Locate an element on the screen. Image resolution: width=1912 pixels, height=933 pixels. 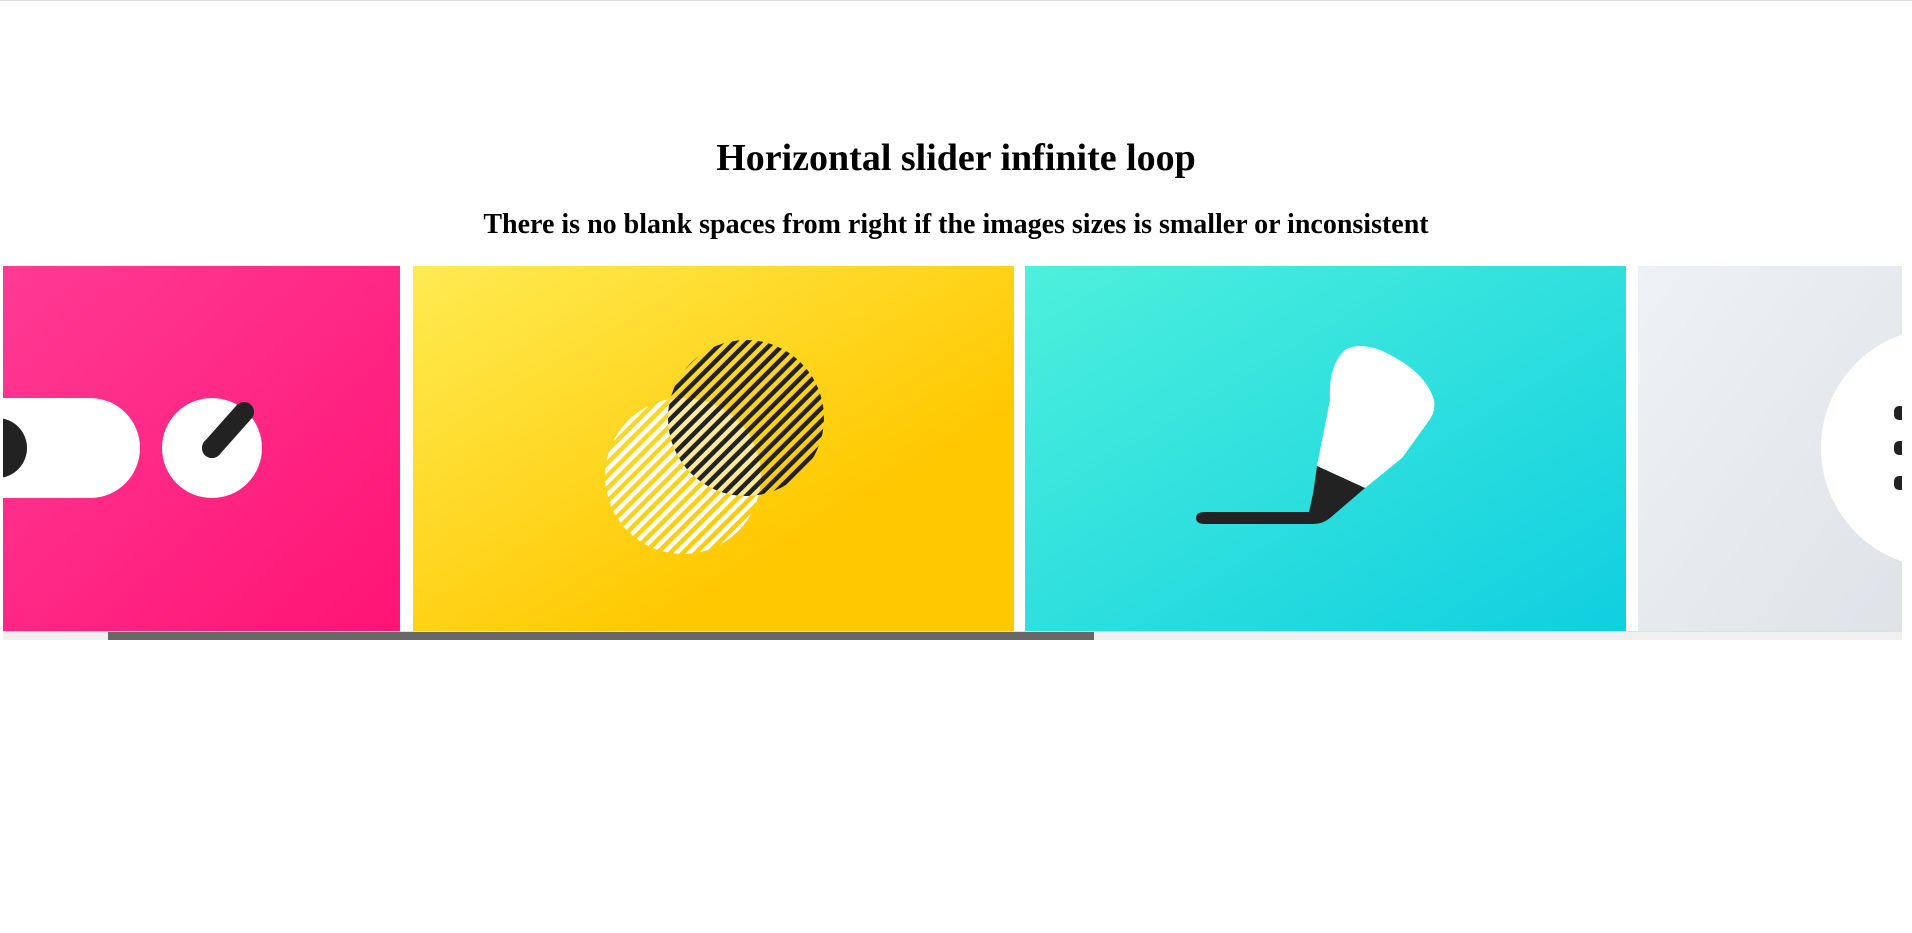
horizontal-scrollbar-thumb is located at coordinates (601, 636).